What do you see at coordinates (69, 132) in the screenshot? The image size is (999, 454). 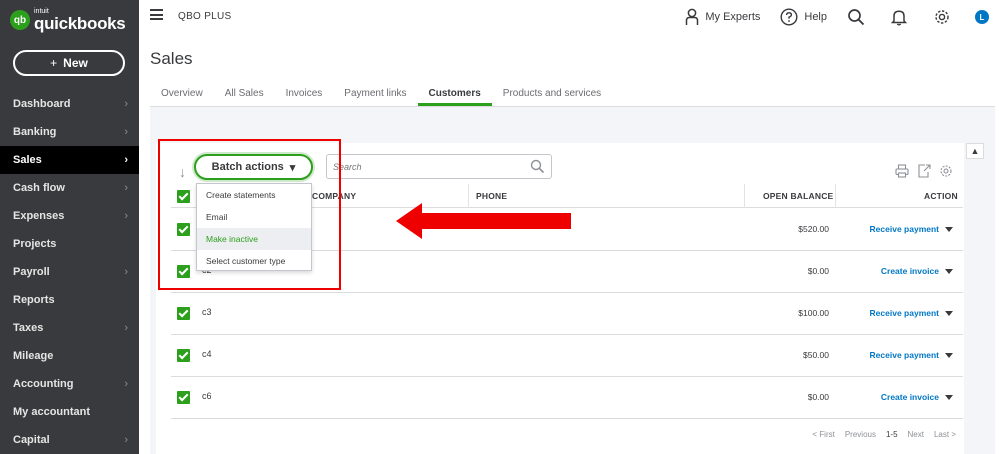 I see `sidebar-item-banking: Banking ›` at bounding box center [69, 132].